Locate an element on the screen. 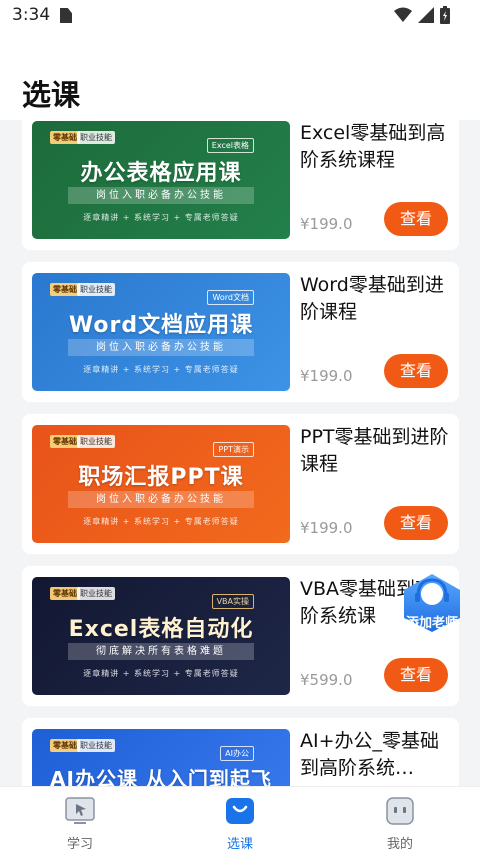 The image size is (480, 854). sim-card-icon is located at coordinates (66, 15).